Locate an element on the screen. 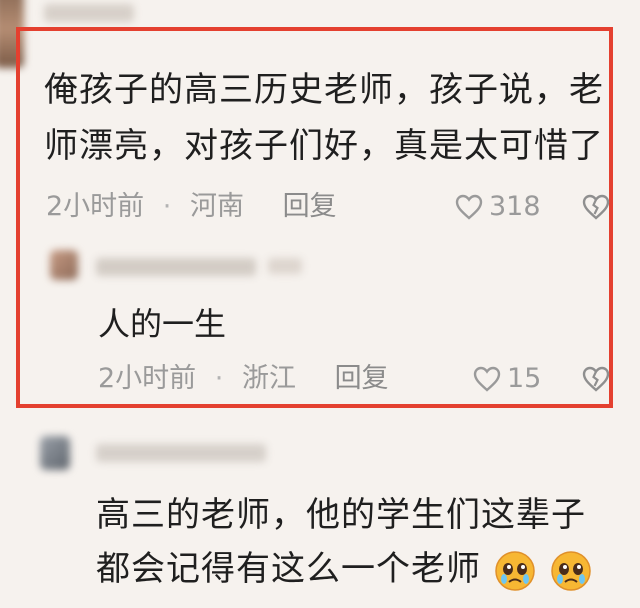 This screenshot has height=608, width=640. reply-avatar is located at coordinates (64, 265).